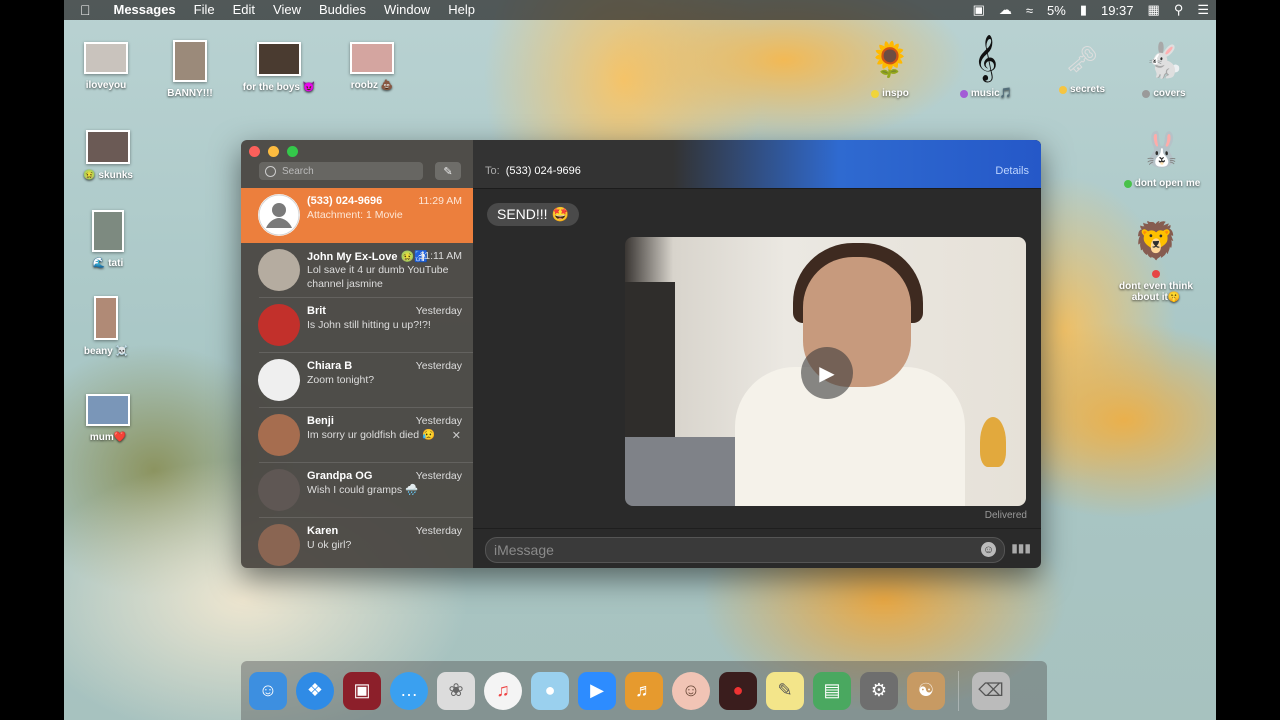  What do you see at coordinates (1154, 10) in the screenshot?
I see `calendar-icon: ▦` at bounding box center [1154, 10].